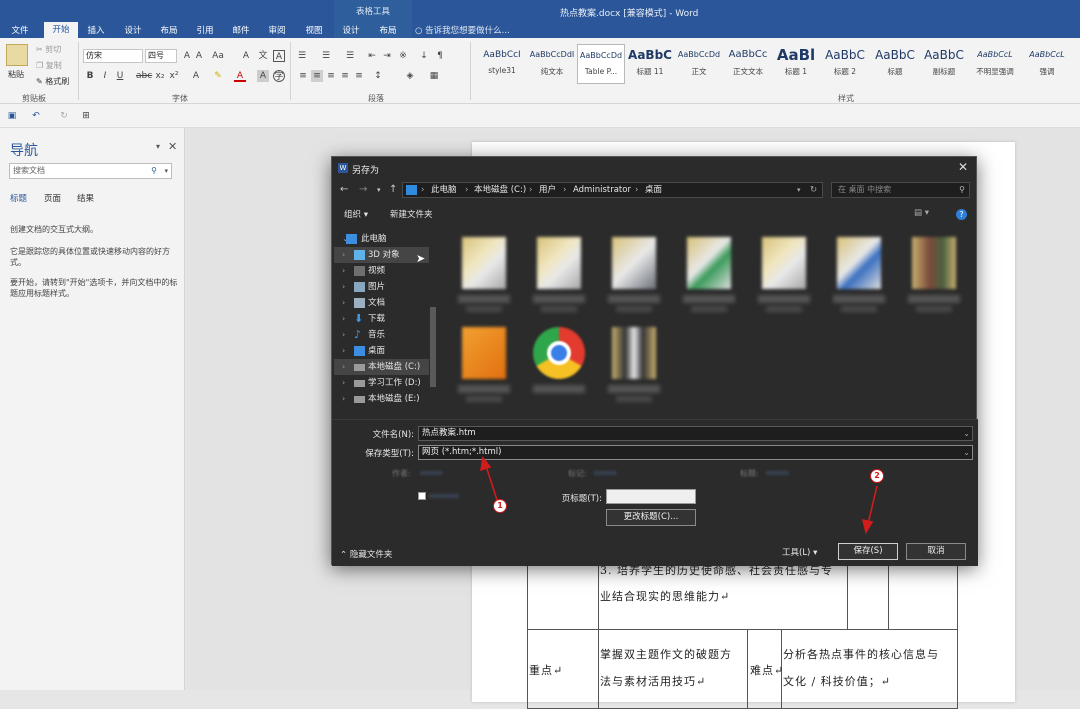  Describe the element at coordinates (434, 76) in the screenshot. I see `borders-icon: ▦` at that location.